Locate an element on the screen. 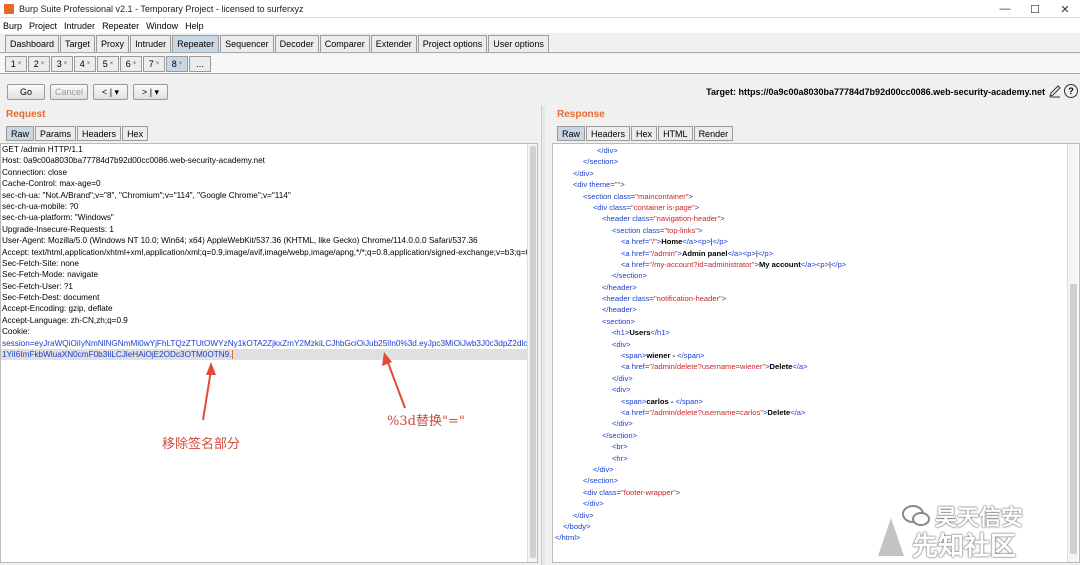  request-tab-params: Params is located at coordinates (56, 133).